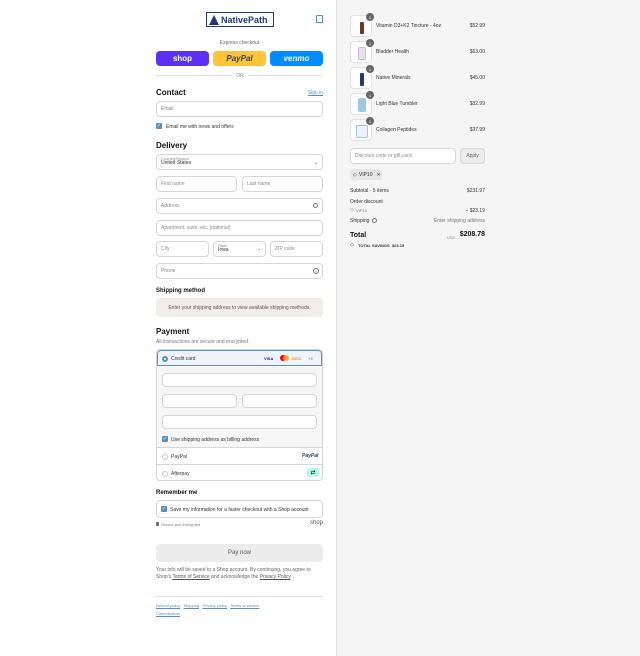  I want to click on paypal-radio, so click(165, 457).